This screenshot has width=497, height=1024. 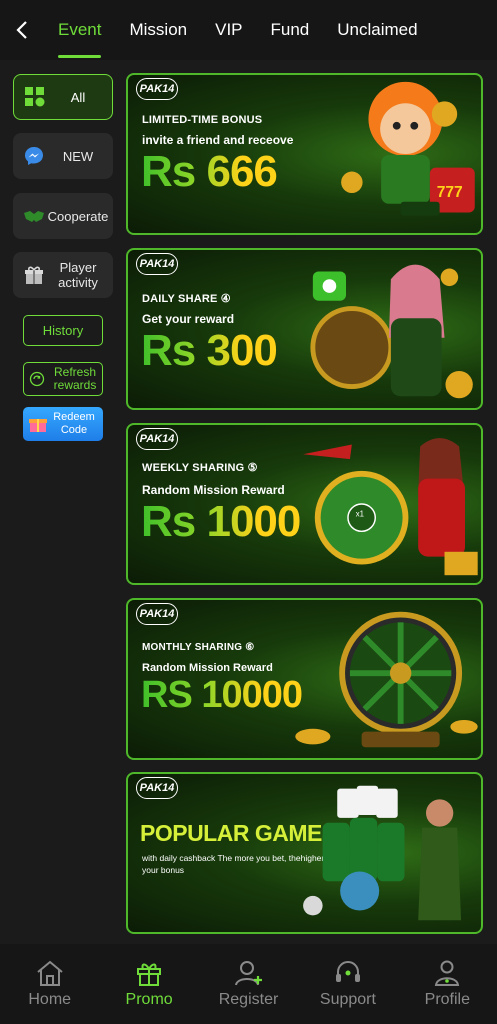 What do you see at coordinates (360, 514) in the screenshot?
I see `svg-text: x1` at bounding box center [360, 514].